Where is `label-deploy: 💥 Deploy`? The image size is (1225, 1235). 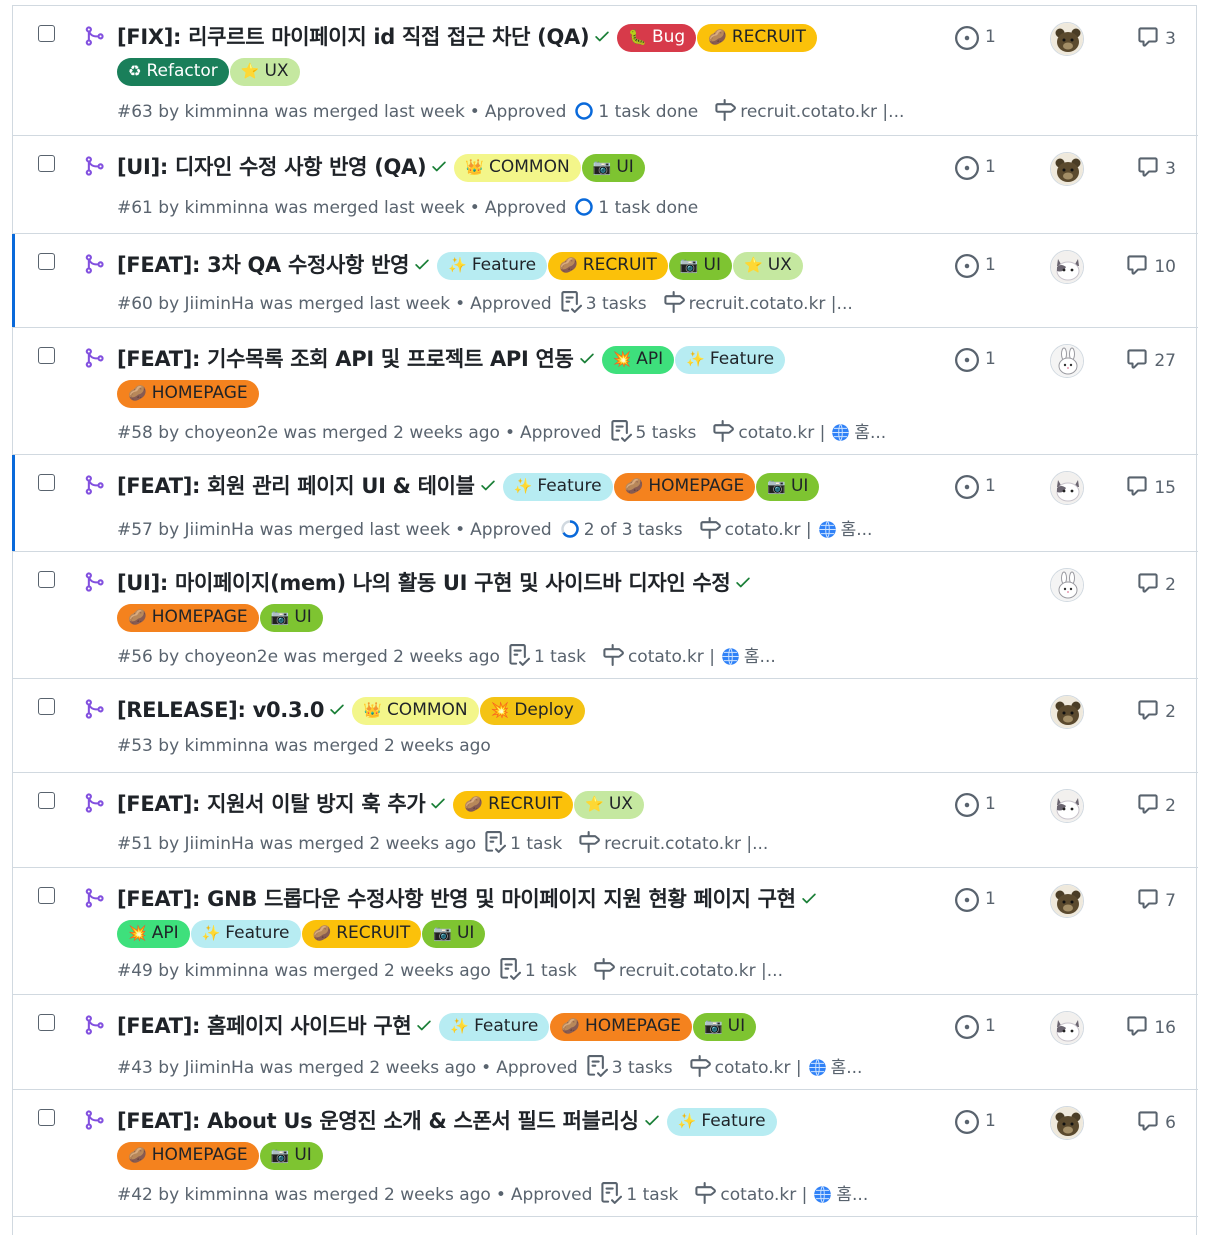
label-deploy: 💥 Deploy is located at coordinates (532, 711).